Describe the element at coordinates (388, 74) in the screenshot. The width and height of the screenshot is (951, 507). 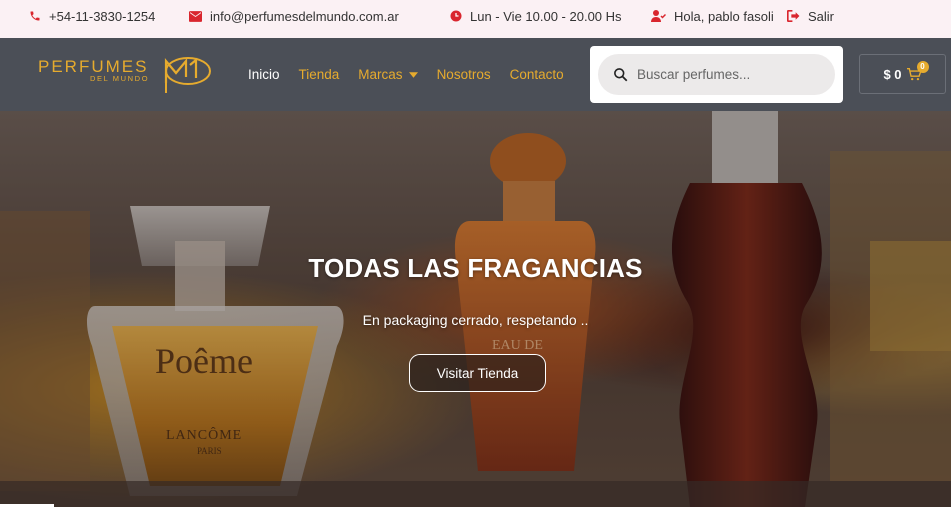
I see `nav-marcas: Marcas` at that location.